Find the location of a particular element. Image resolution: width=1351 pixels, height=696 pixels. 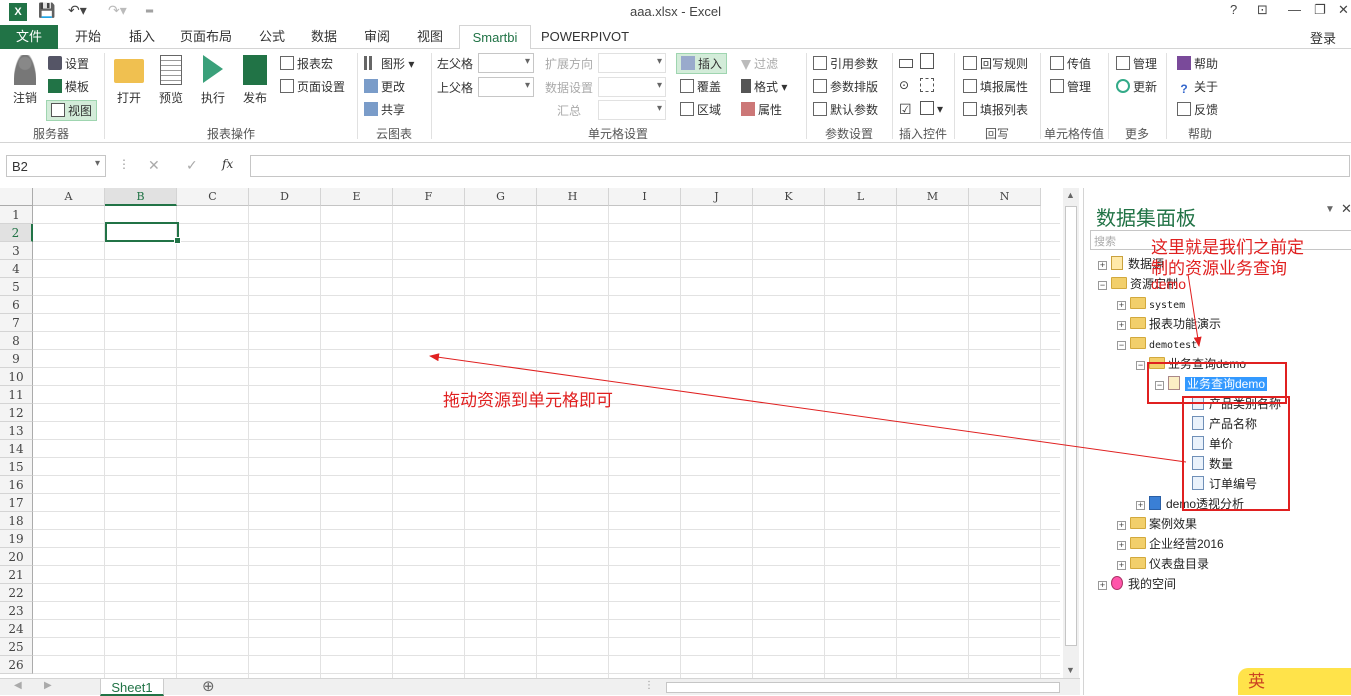

tree-node-report-demo: + 报表功能演示 is located at coordinates (1169, 324).